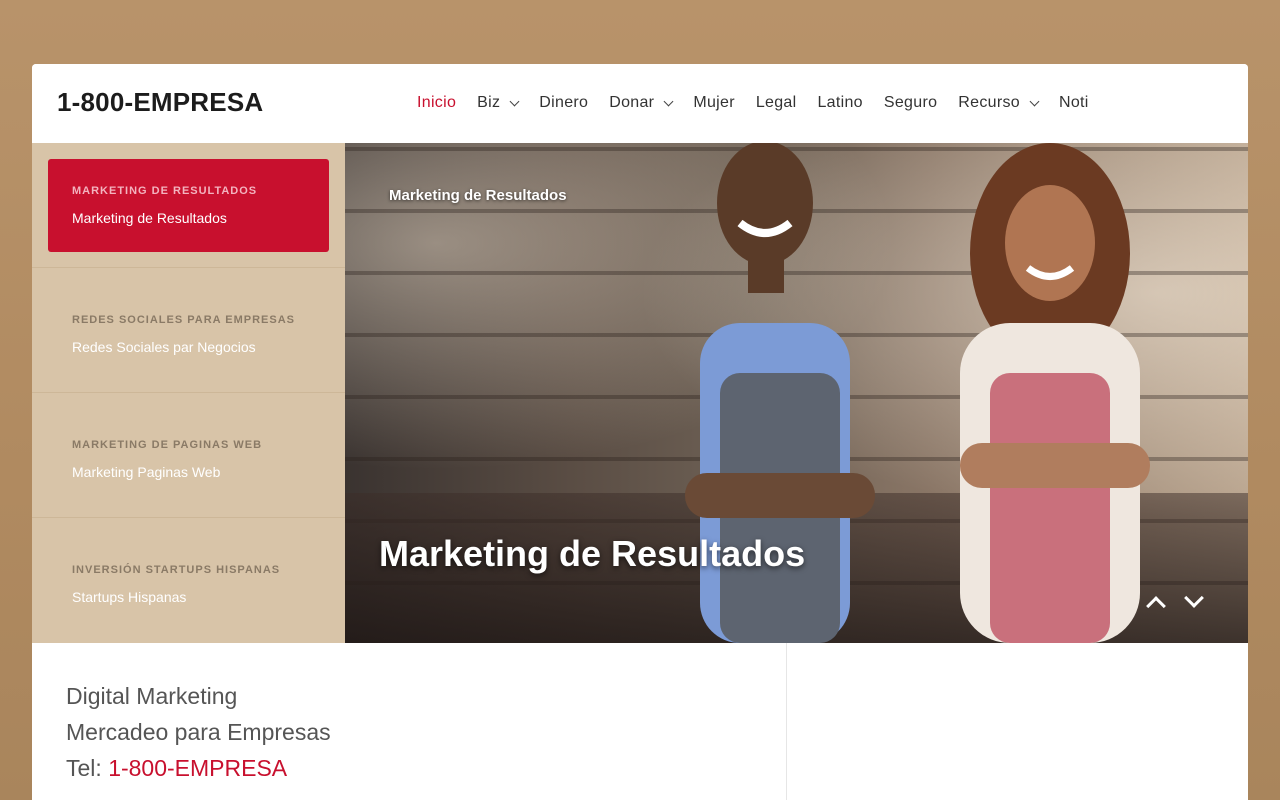 The height and width of the screenshot is (800, 1280). Describe the element at coordinates (164, 347) in the screenshot. I see `tab-title: Redes Sociales par Negocios` at that location.